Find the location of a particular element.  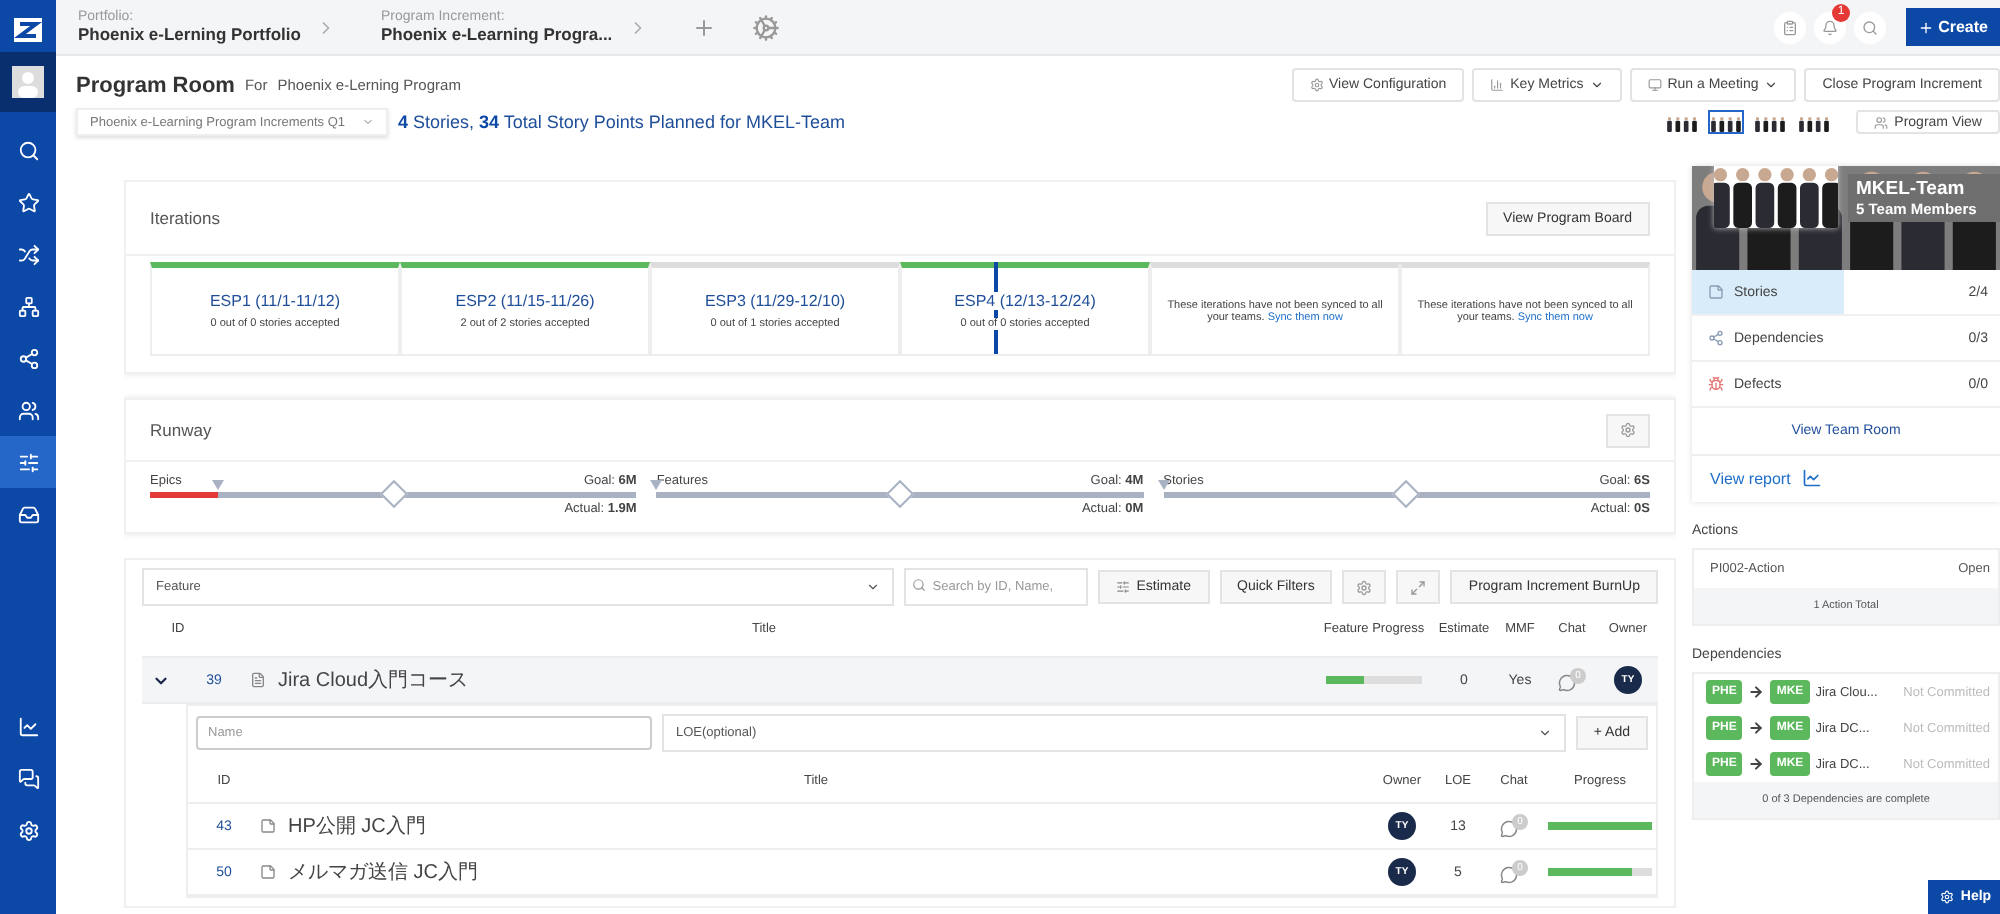

runway-fill is located at coordinates (184, 495).